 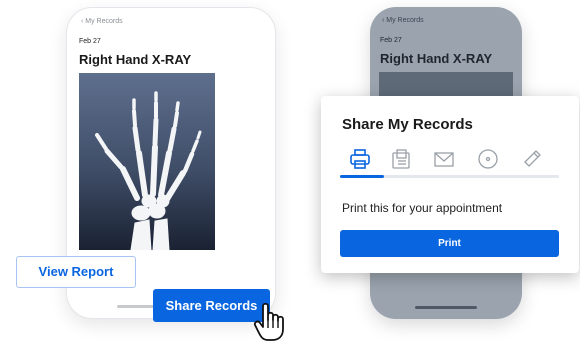 I want to click on printer-icon, so click(x=360, y=159).